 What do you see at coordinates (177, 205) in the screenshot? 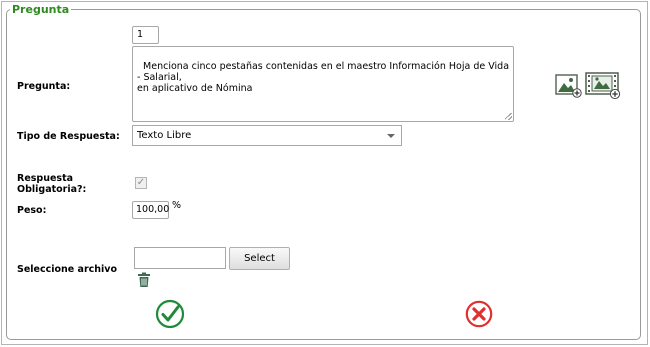
I see `peso-unit: %` at bounding box center [177, 205].